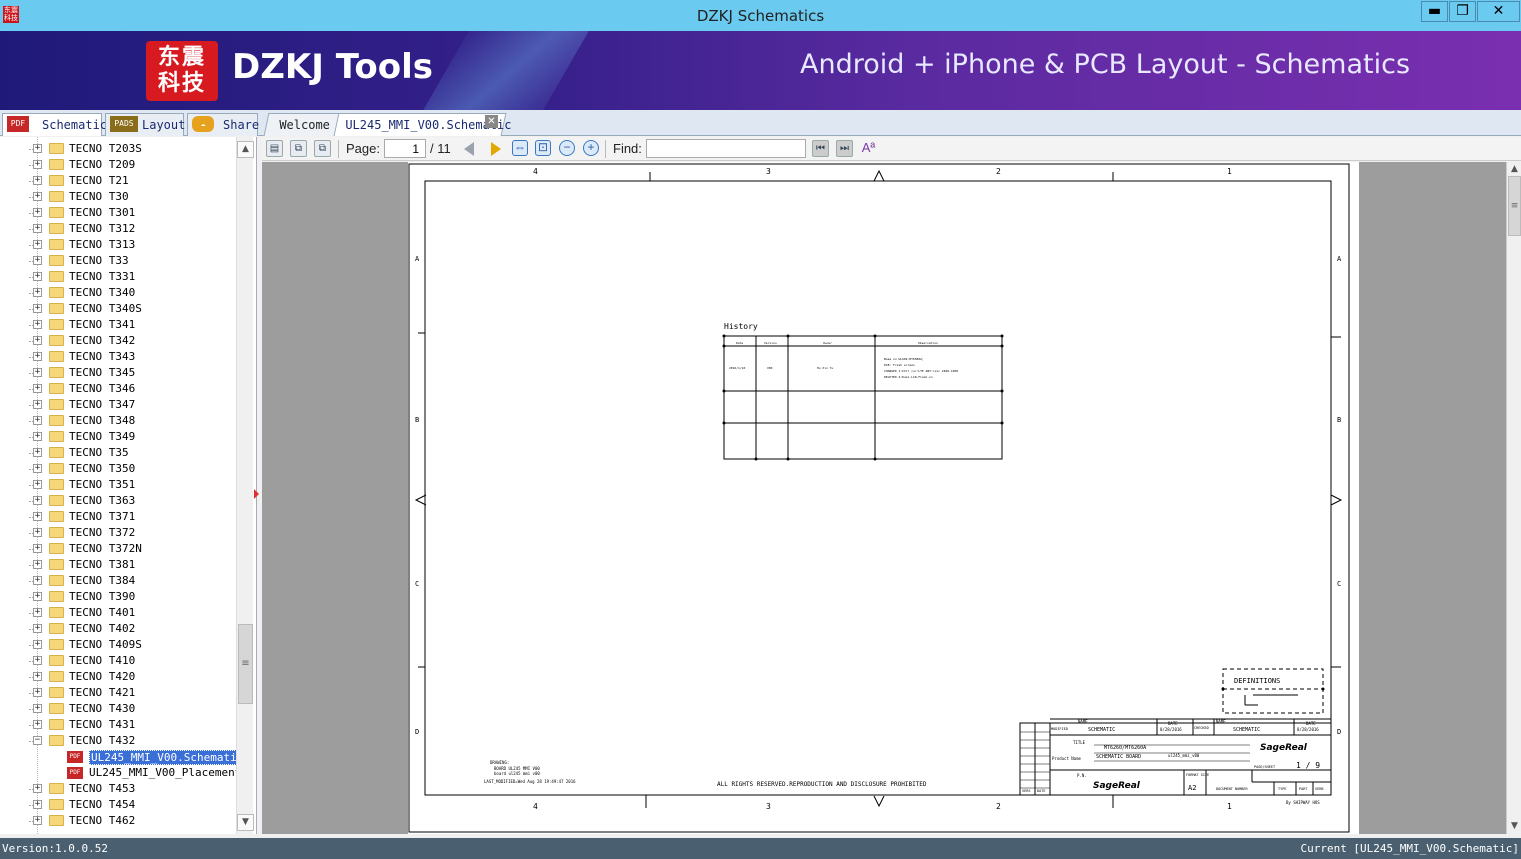 The width and height of the screenshot is (1521, 859). What do you see at coordinates (118, 309) in the screenshot?
I see `tree-folder-item: + TECNO T340S` at bounding box center [118, 309].